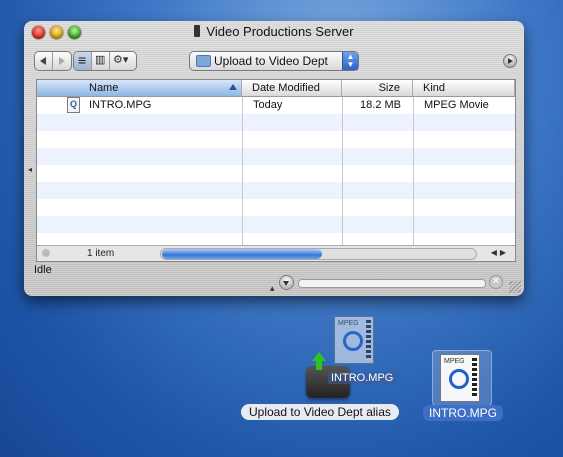 This screenshot has width=563, height=457. Describe the element at coordinates (286, 88) in the screenshot. I see `column-header-date-label: Date Modified` at that location.